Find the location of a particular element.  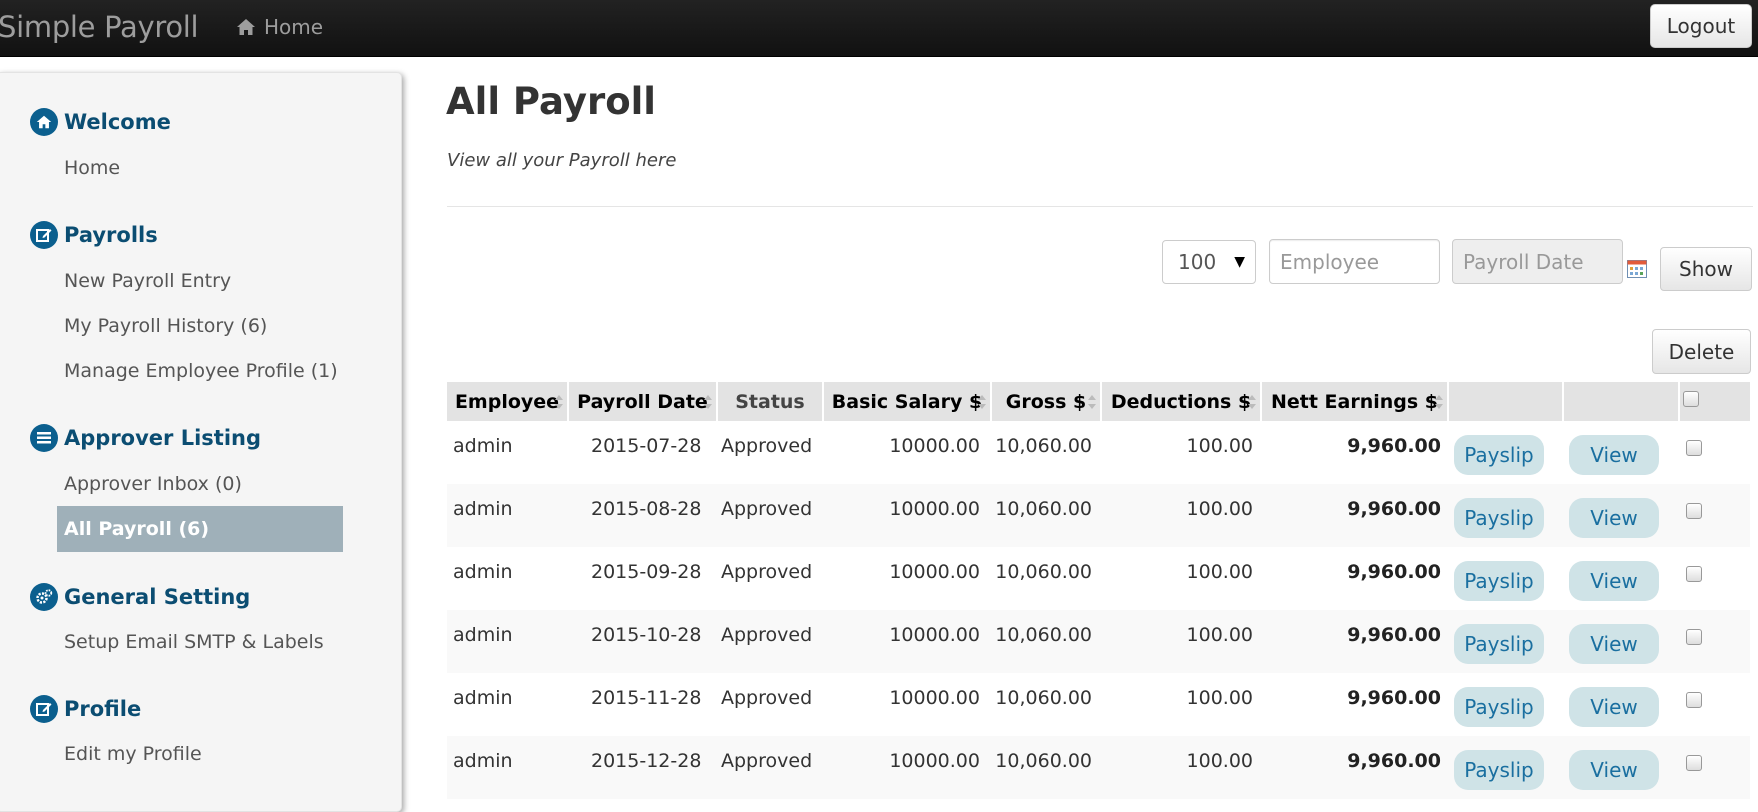

payroll-date-input: Payroll Date is located at coordinates (1537, 261).